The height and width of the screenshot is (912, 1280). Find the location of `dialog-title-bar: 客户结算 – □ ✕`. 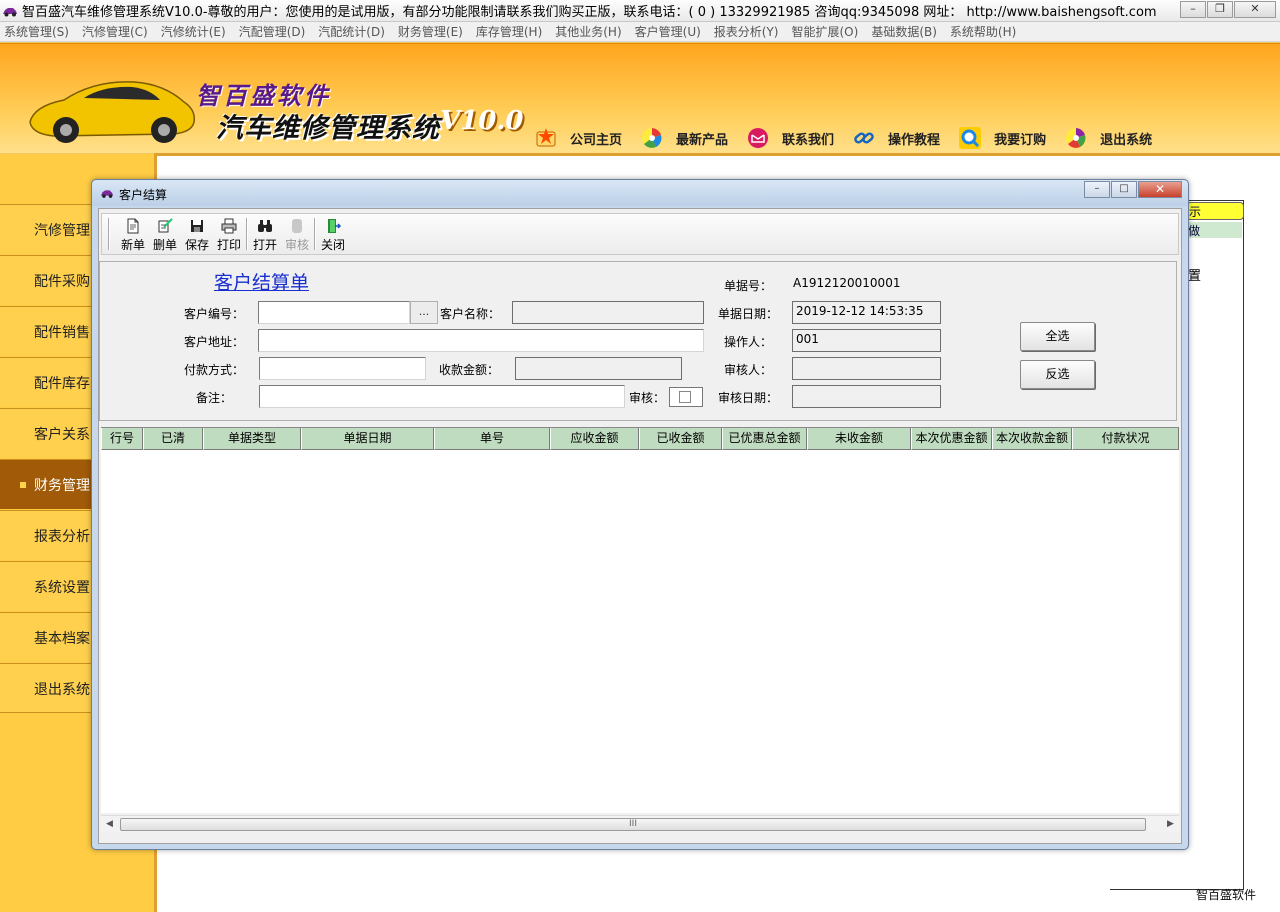

dialog-title-bar: 客户结算 – □ ✕ is located at coordinates (640, 193).